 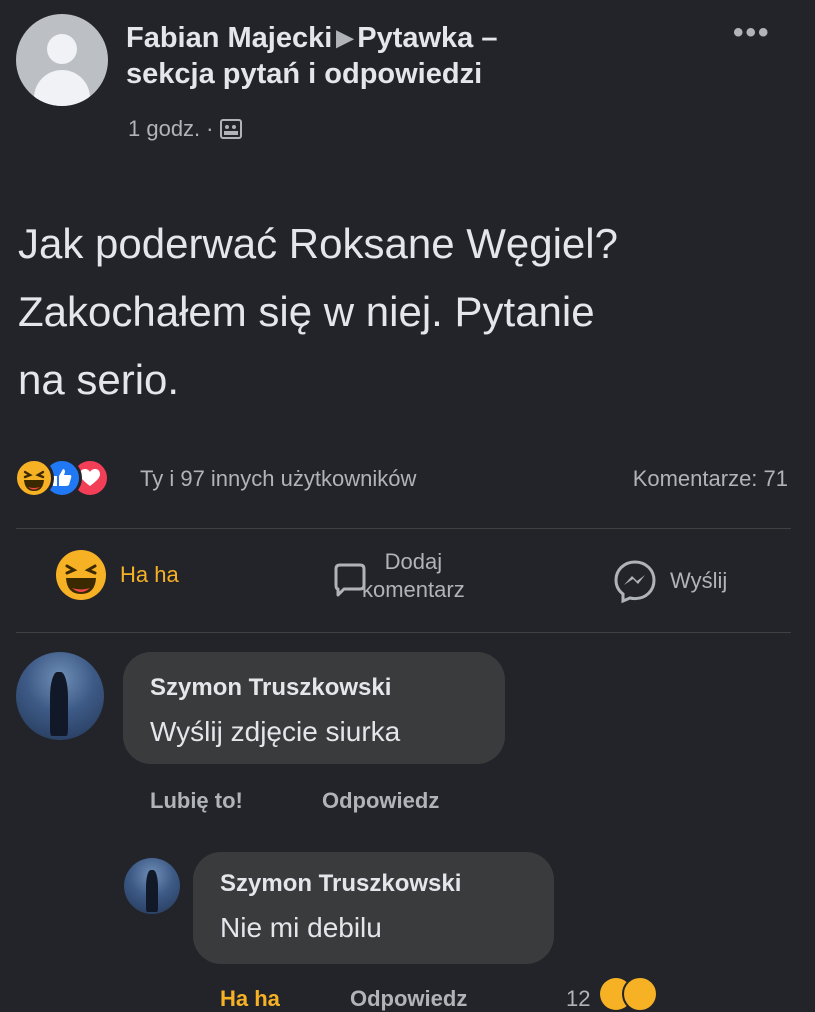 I want to click on post-meta: 1 godz. ·, so click(x=185, y=129).